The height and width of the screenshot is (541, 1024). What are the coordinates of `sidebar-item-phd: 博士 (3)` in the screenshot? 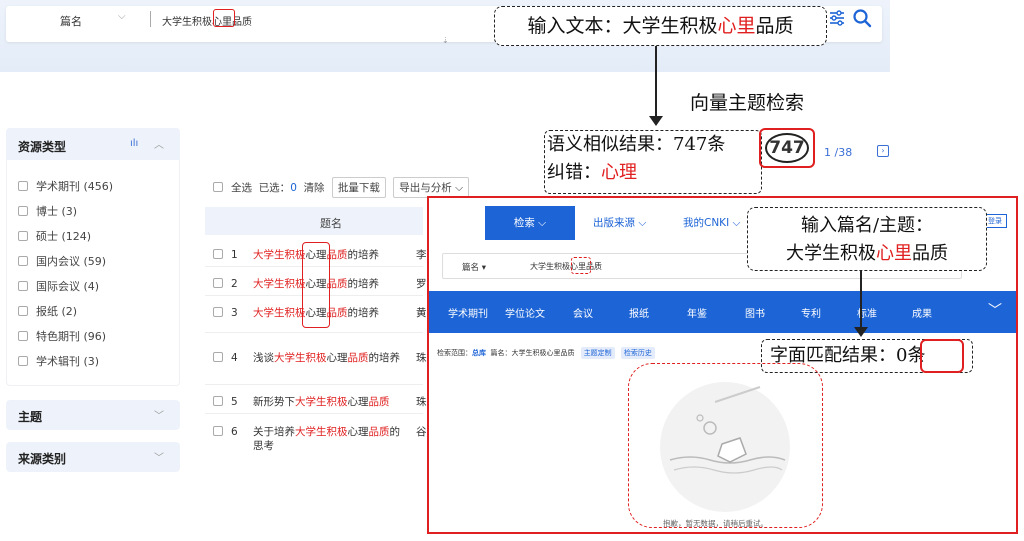 It's located at (47, 211).